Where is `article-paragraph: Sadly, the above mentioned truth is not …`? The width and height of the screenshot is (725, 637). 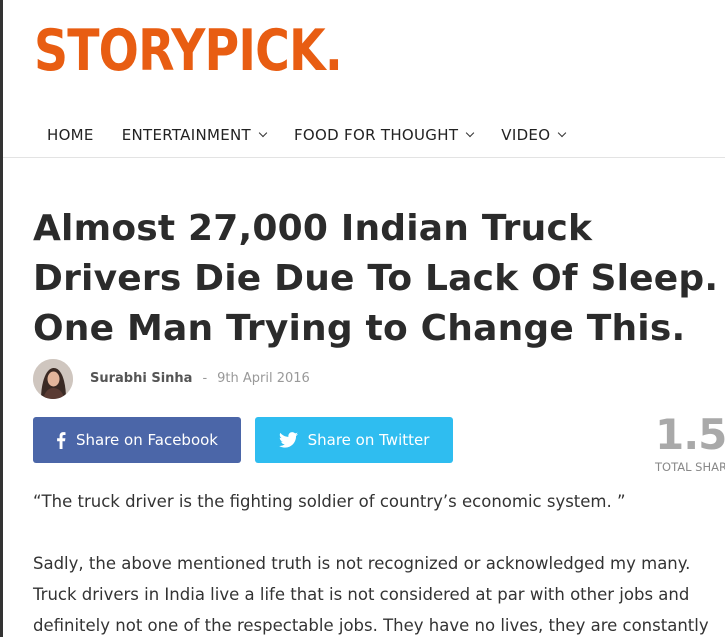 article-paragraph: Sadly, the above mentioned truth is not … is located at coordinates (371, 594).